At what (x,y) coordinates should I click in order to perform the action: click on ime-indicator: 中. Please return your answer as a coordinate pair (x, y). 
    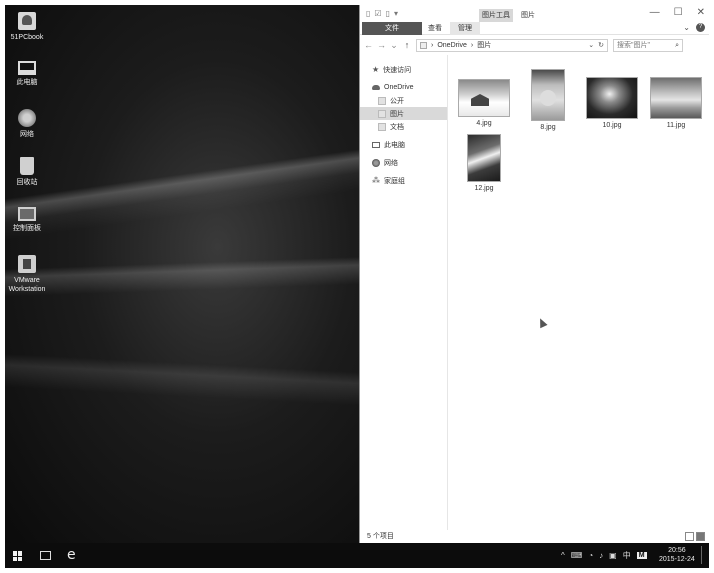
    Looking at the image, I should click on (627, 555).